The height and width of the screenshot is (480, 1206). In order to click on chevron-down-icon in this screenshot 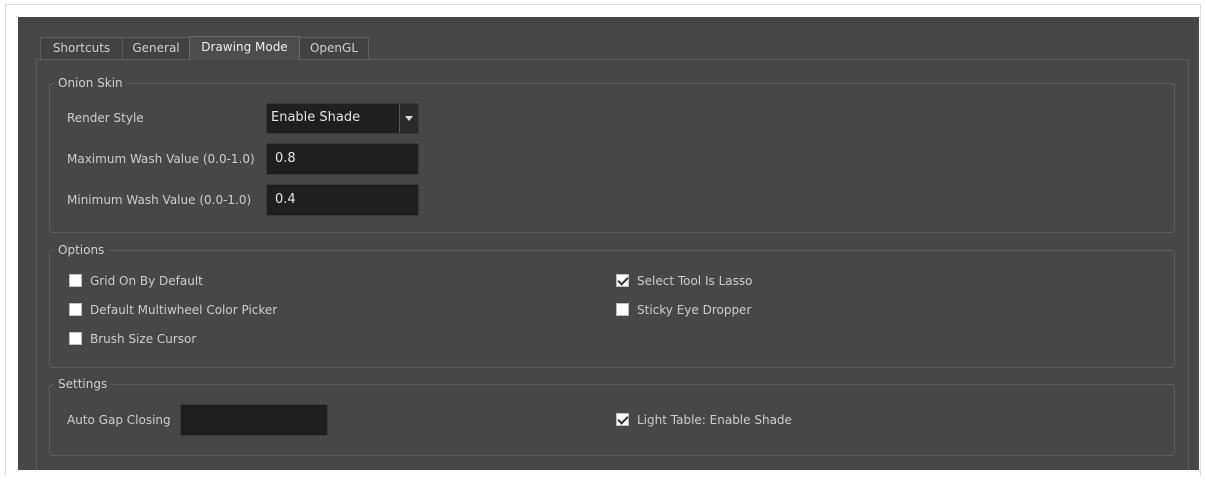, I will do `click(408, 118)`.